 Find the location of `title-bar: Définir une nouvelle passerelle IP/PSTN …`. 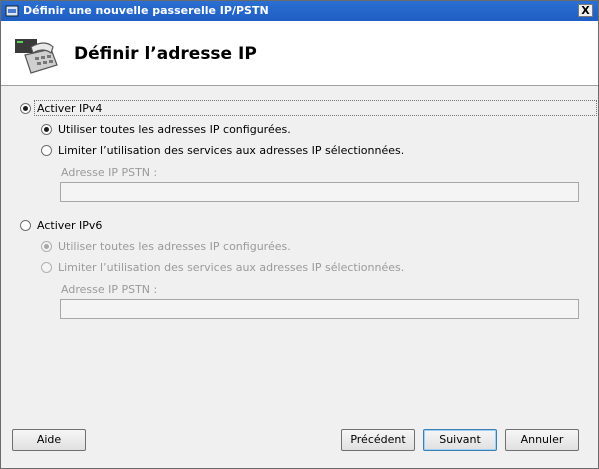

title-bar: Définir une nouvelle passerelle IP/PSTN … is located at coordinates (299, 11).